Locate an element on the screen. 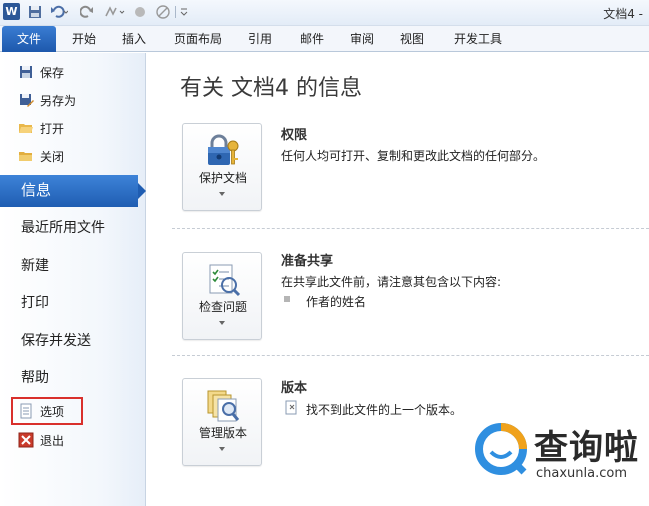 Image resolution: width=649 pixels, height=506 pixels. nav-help: 帮助 is located at coordinates (35, 378).